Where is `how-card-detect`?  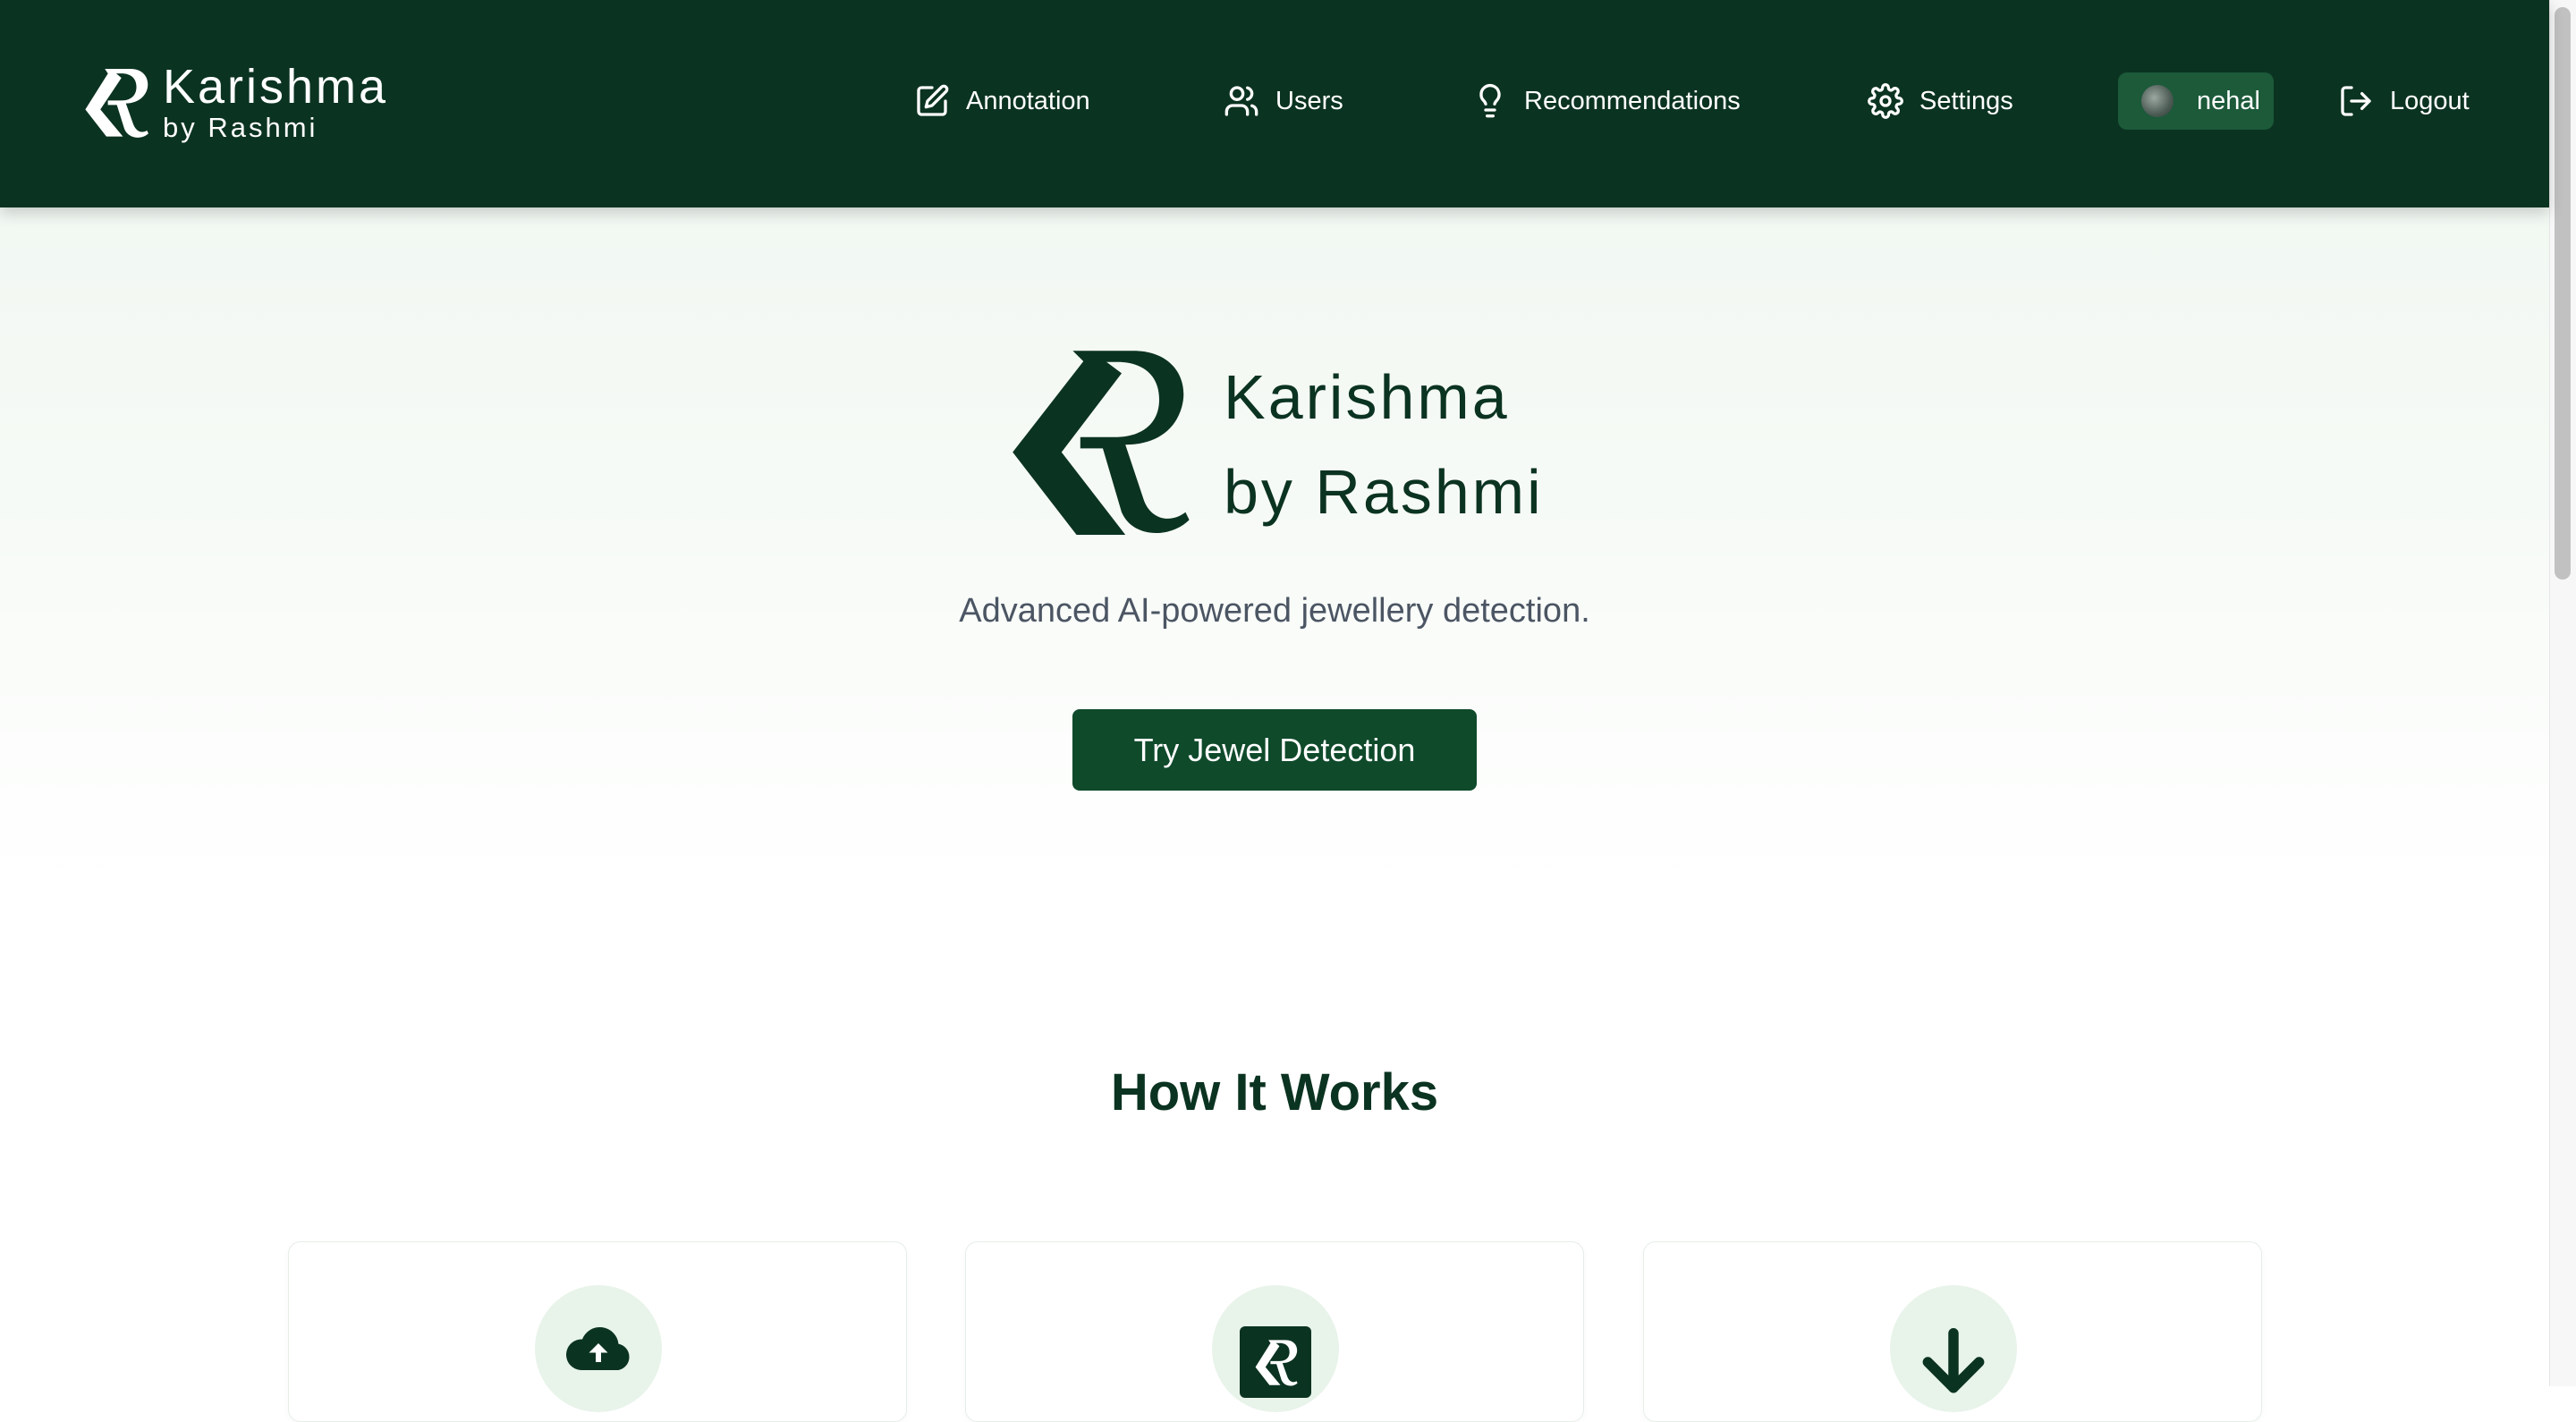
how-card-detect is located at coordinates (1274, 1331).